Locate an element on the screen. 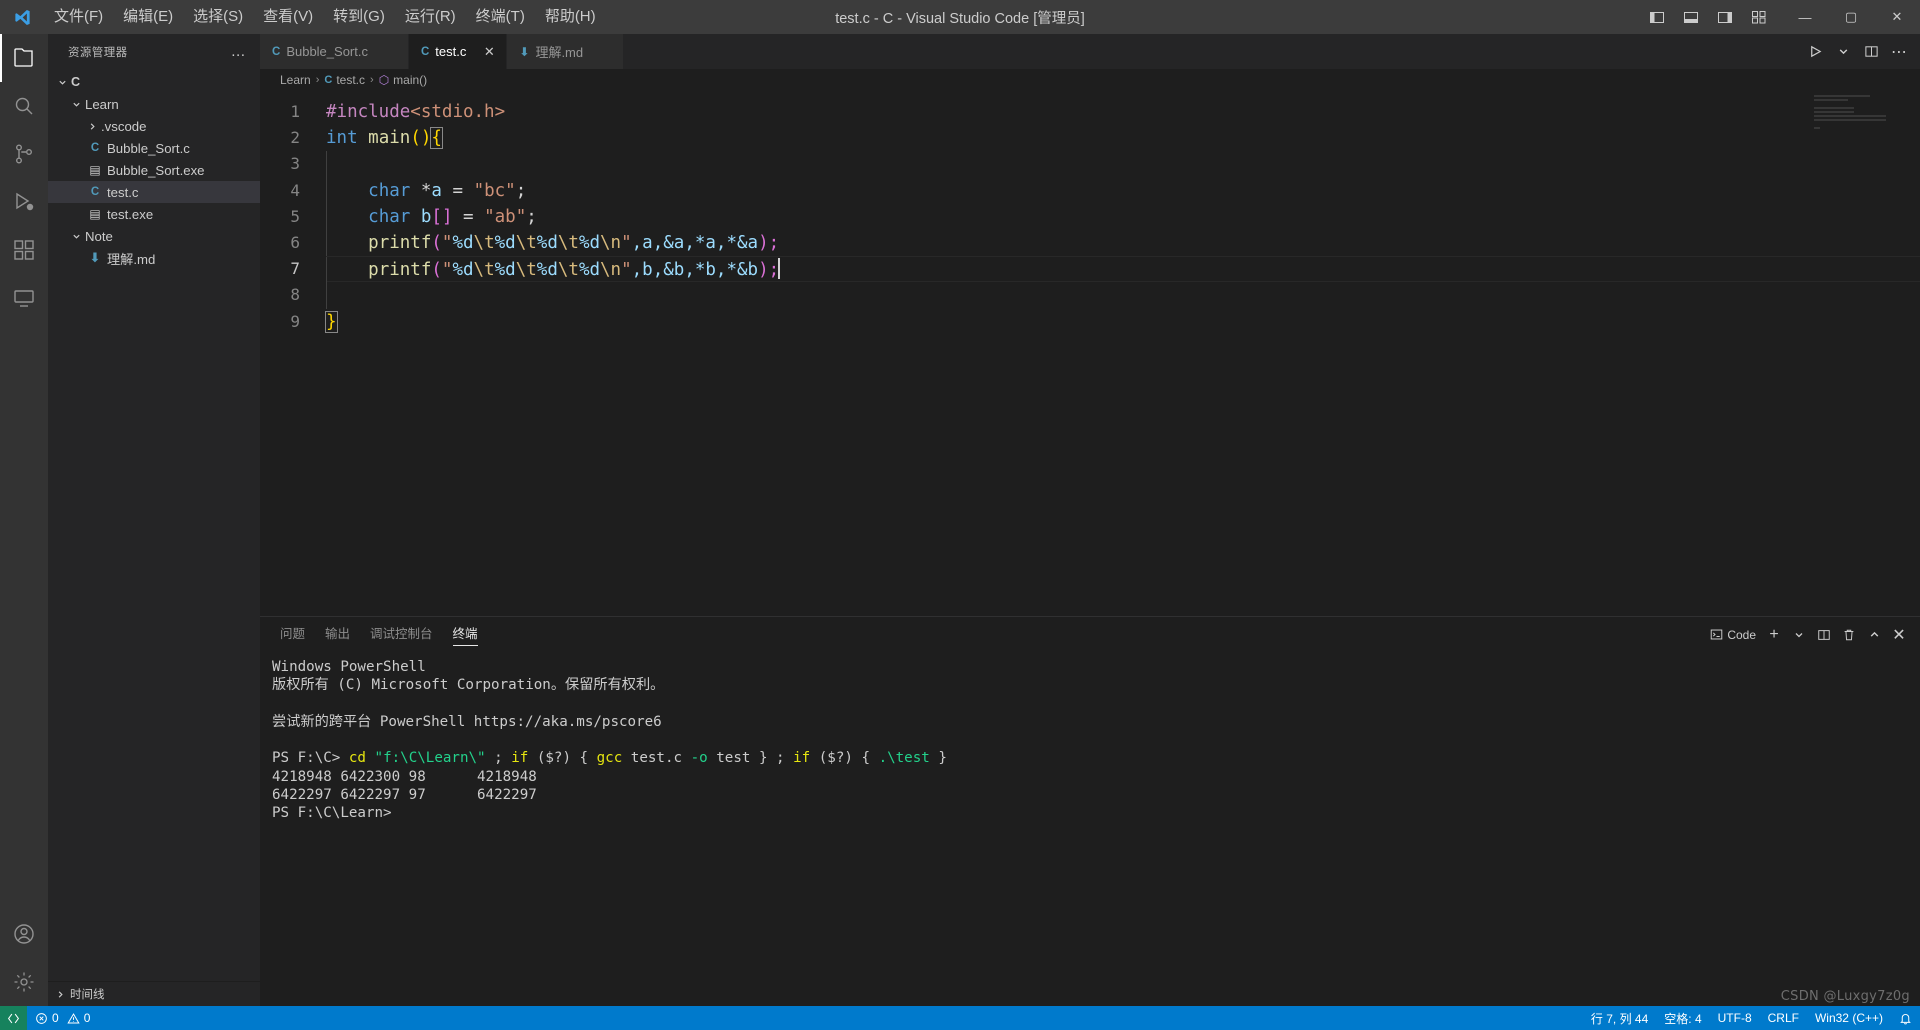 This screenshot has height=1030, width=1920. tab-lijie-md: ⬇ 理解.md ✕ is located at coordinates (566, 51).